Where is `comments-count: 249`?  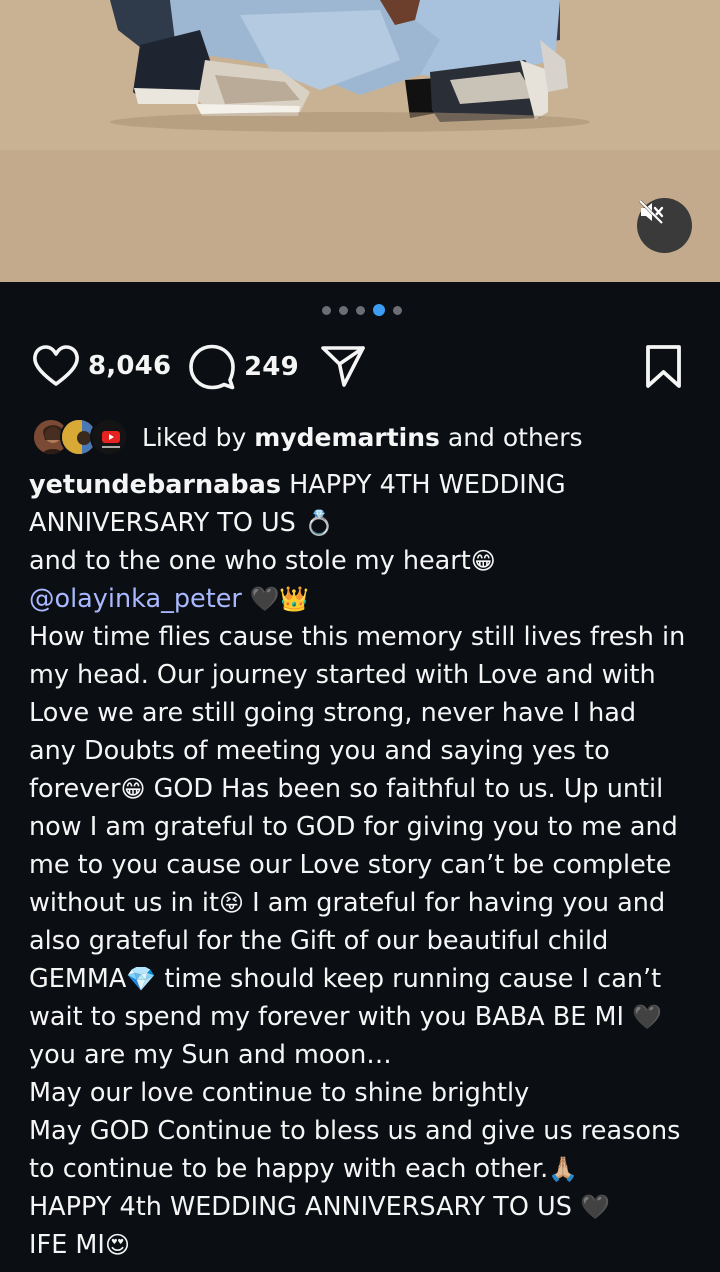
comments-count: 249 is located at coordinates (271, 367).